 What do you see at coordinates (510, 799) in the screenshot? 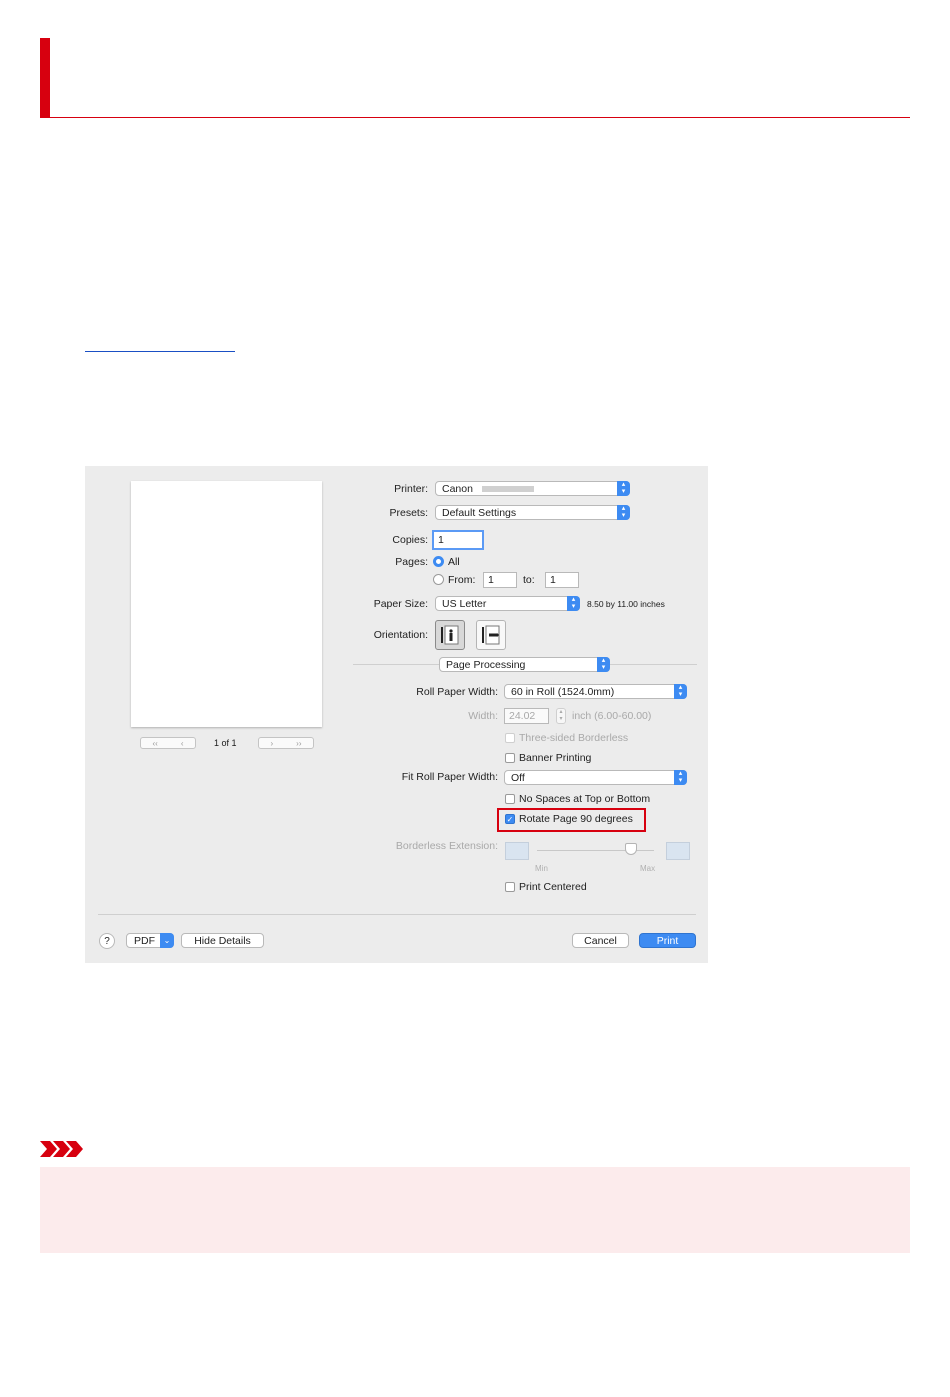
I see `no-spaces-checkbox` at bounding box center [510, 799].